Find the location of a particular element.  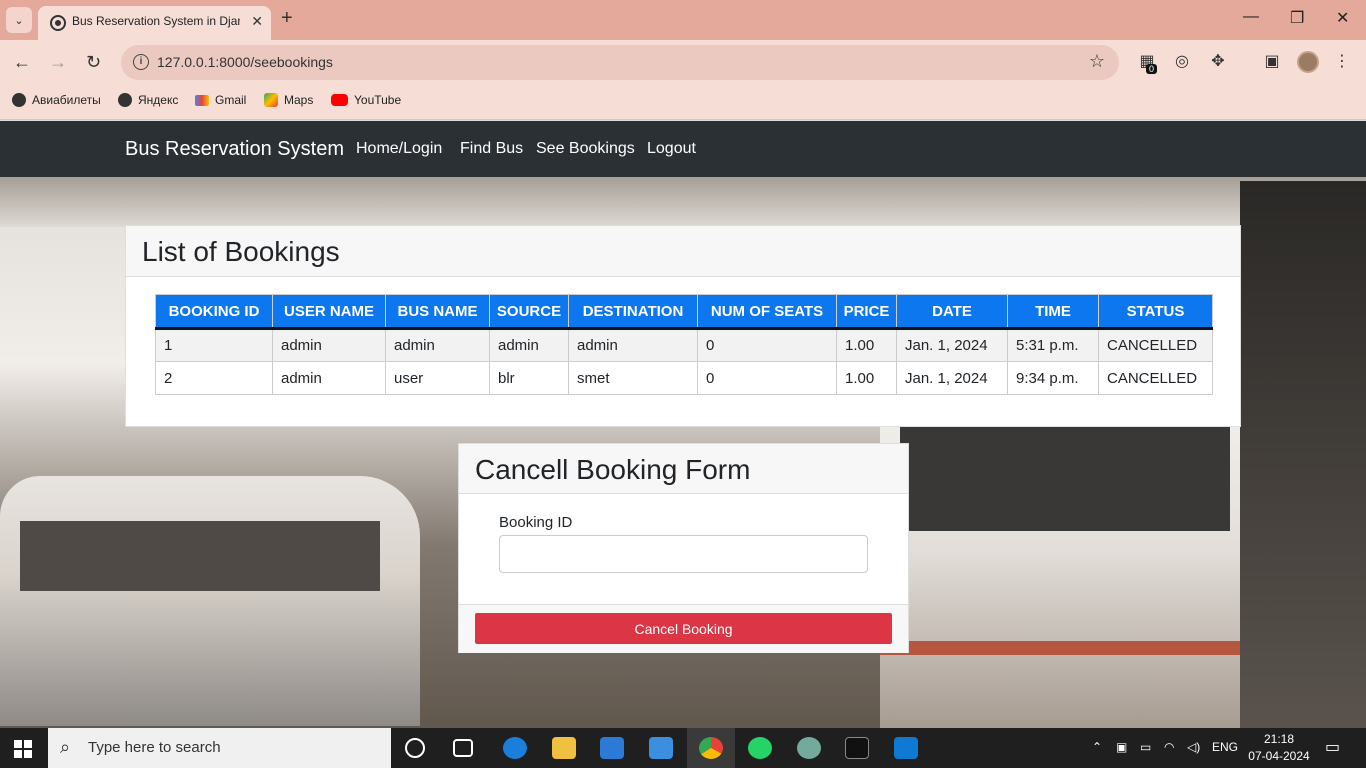

bookings-title: List of Bookings is located at coordinates (683, 251).